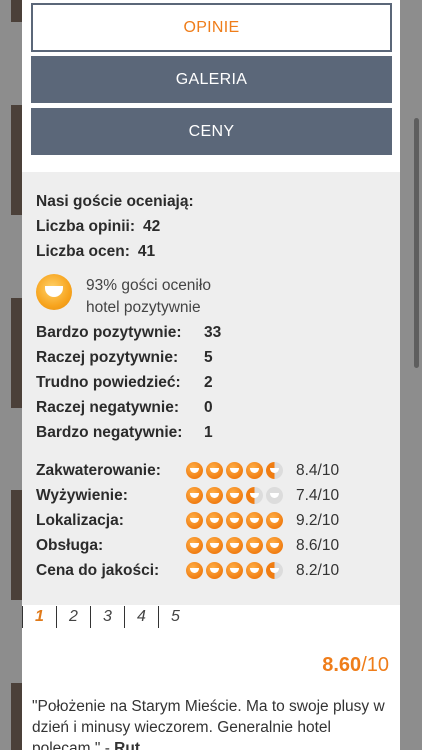 The image size is (422, 750). I want to click on positive-text-line-1: 93% gości oceniło, so click(148, 285).